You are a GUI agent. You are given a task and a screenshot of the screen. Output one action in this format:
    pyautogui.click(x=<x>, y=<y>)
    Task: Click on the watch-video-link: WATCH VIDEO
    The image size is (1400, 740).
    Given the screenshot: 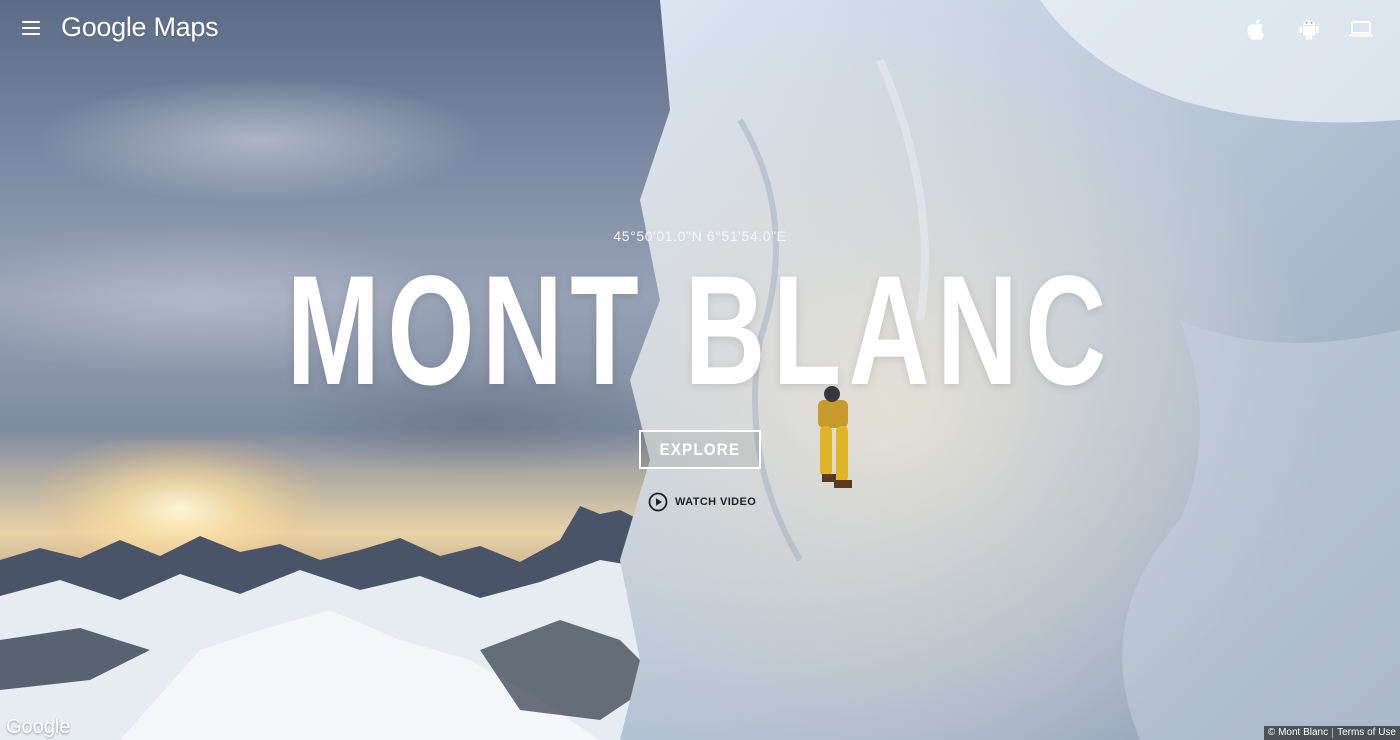 What is the action you would take?
    pyautogui.click(x=702, y=502)
    